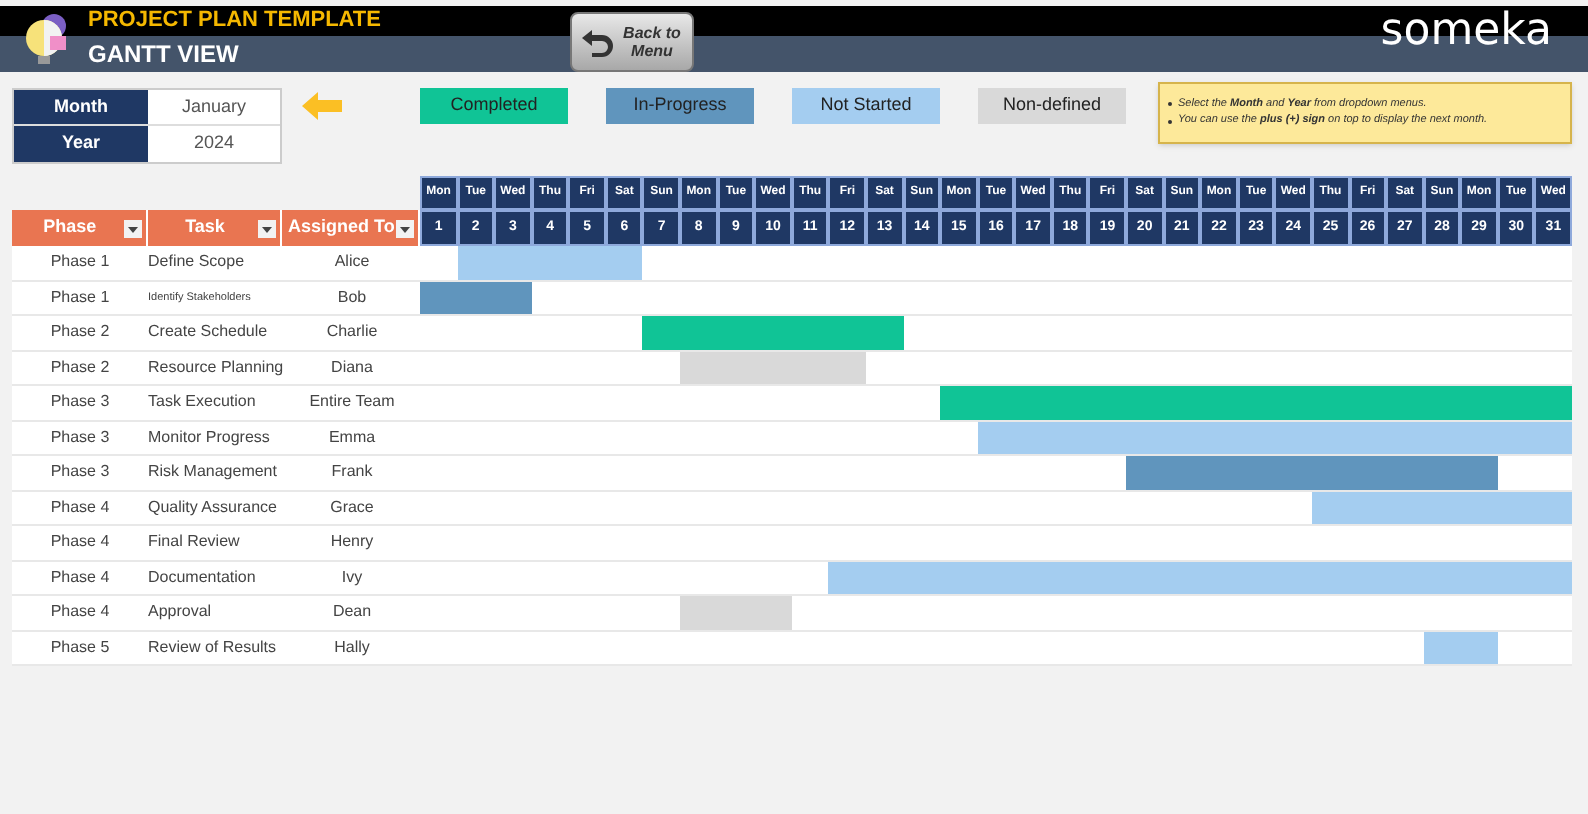 The height and width of the screenshot is (814, 1588). Describe the element at coordinates (352, 647) in the screenshot. I see `assignee-cell-text: Hally` at that location.